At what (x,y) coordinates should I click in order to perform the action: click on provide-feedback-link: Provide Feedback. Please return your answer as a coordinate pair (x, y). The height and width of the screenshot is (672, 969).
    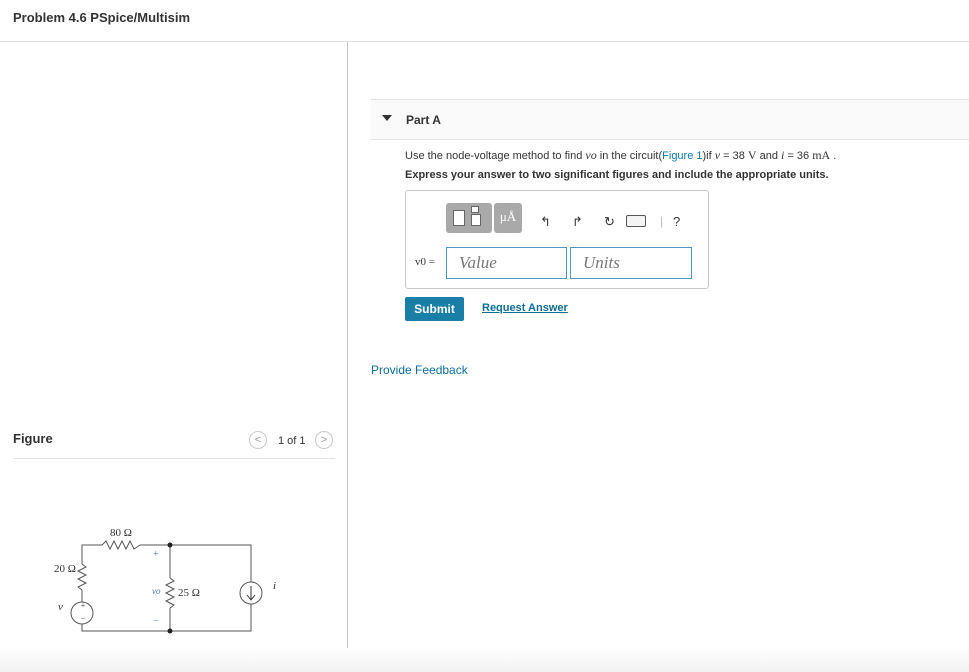
    Looking at the image, I should click on (419, 370).